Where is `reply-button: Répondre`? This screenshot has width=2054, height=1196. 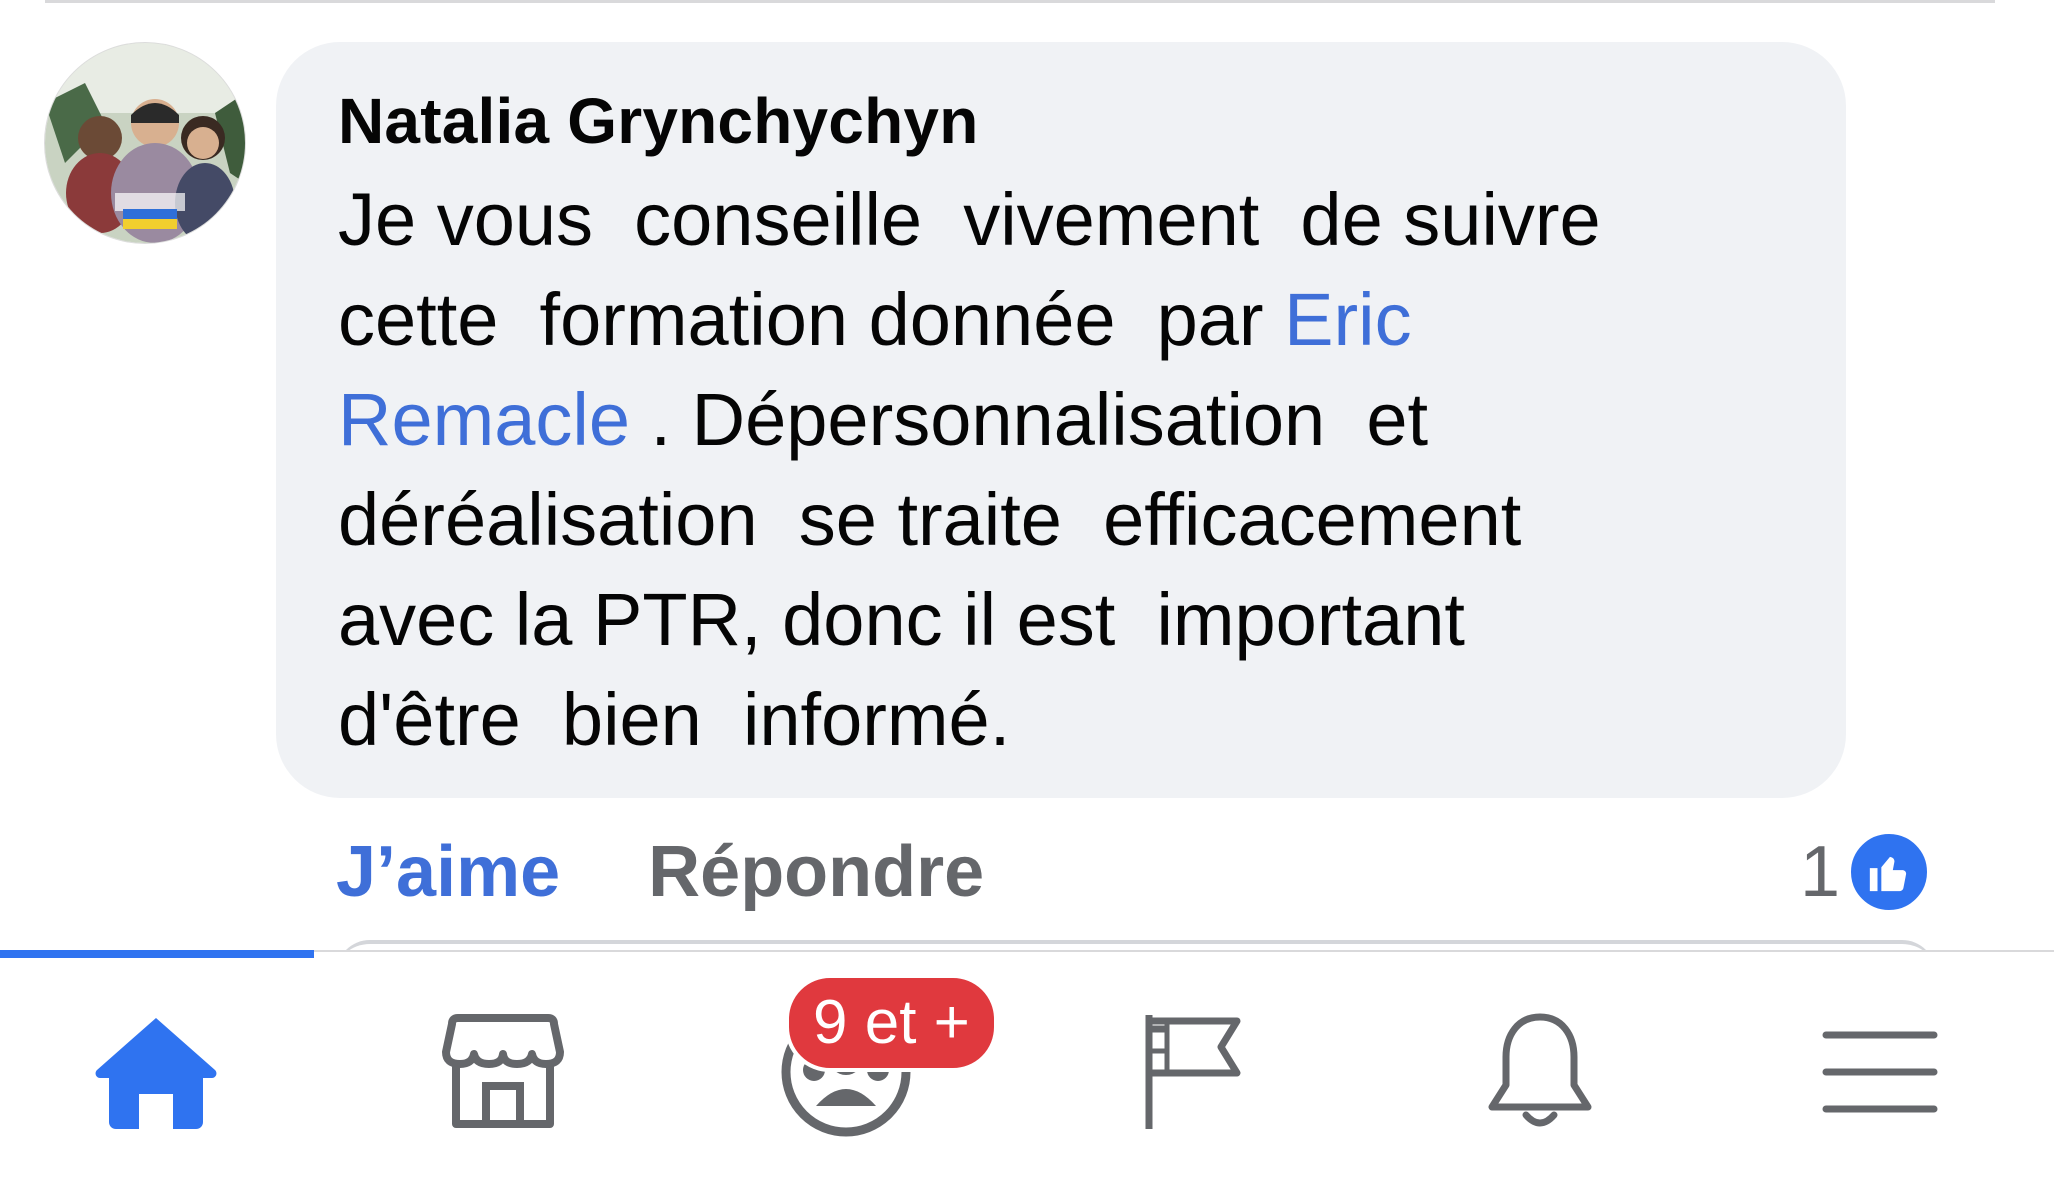
reply-button: Répondre is located at coordinates (816, 872).